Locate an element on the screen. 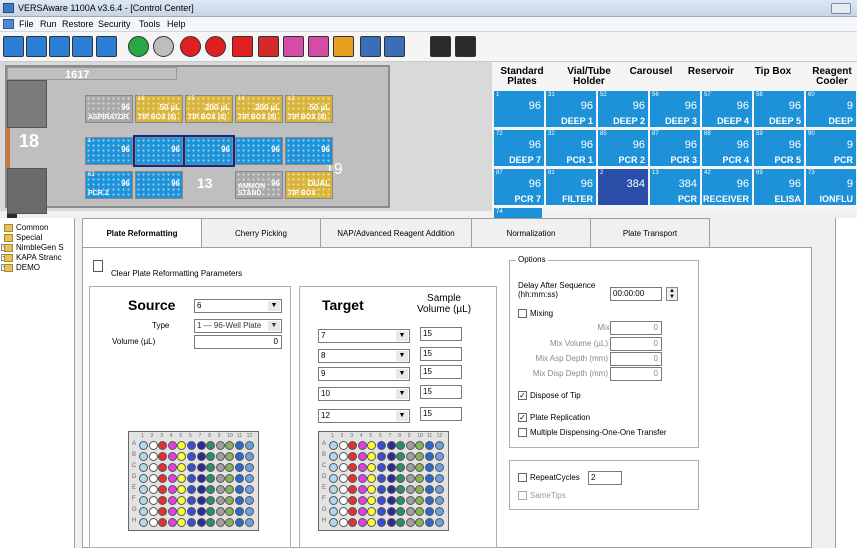 This screenshot has width=857, height=548. plate-type-tile: 73 9 IONFLU is located at coordinates (831, 187).